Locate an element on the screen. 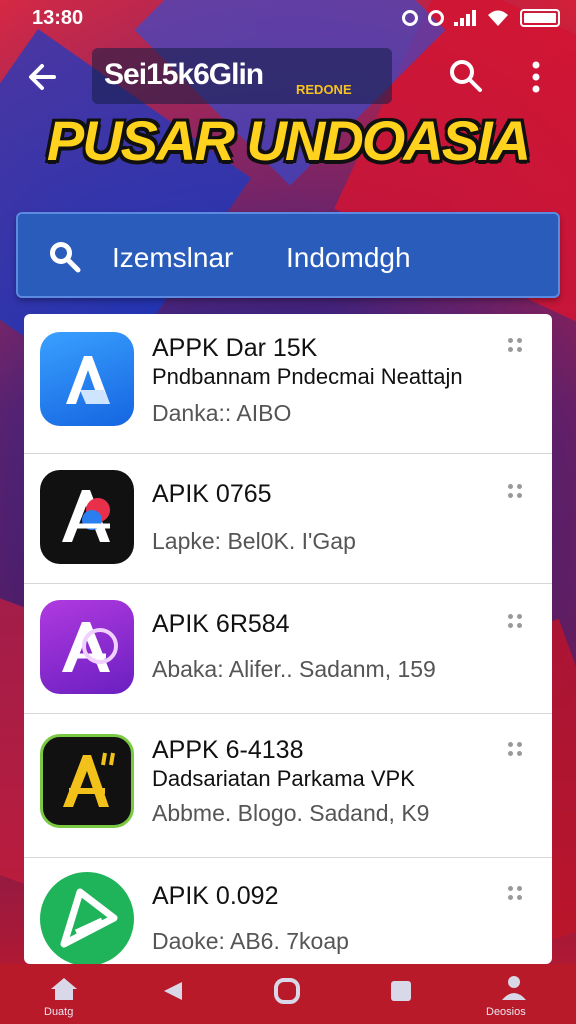 The image size is (576, 1024). search-chip-2: Indomdgh is located at coordinates (348, 258).